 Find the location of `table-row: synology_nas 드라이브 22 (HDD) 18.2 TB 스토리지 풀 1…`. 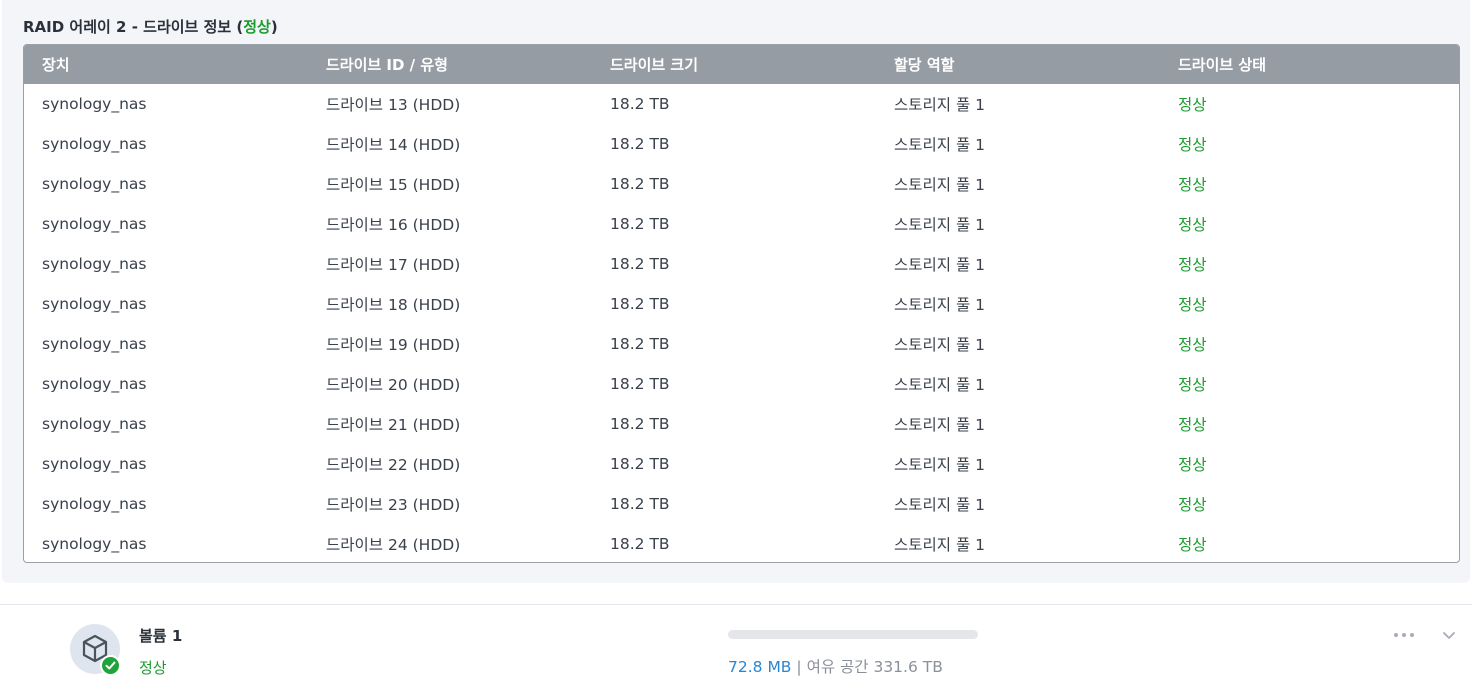

table-row: synology_nas 드라이브 22 (HDD) 18.2 TB 스토리지 풀 1… is located at coordinates (741, 464).